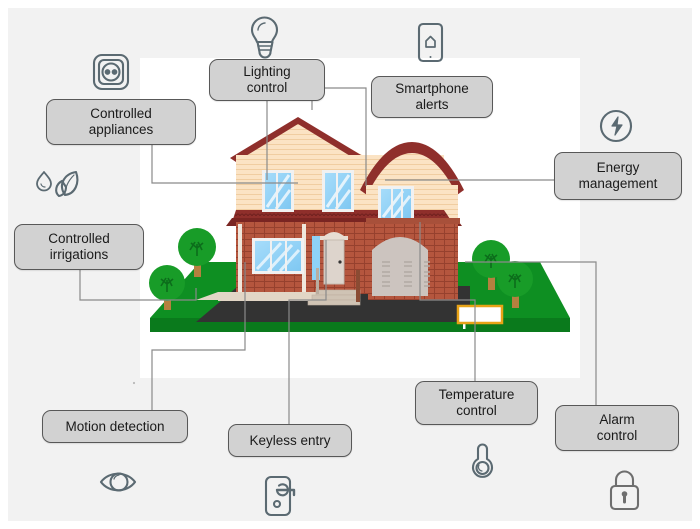 The width and height of the screenshot is (700, 529). I want to click on node-controlled-appliances: Controlled appliances, so click(121, 122).